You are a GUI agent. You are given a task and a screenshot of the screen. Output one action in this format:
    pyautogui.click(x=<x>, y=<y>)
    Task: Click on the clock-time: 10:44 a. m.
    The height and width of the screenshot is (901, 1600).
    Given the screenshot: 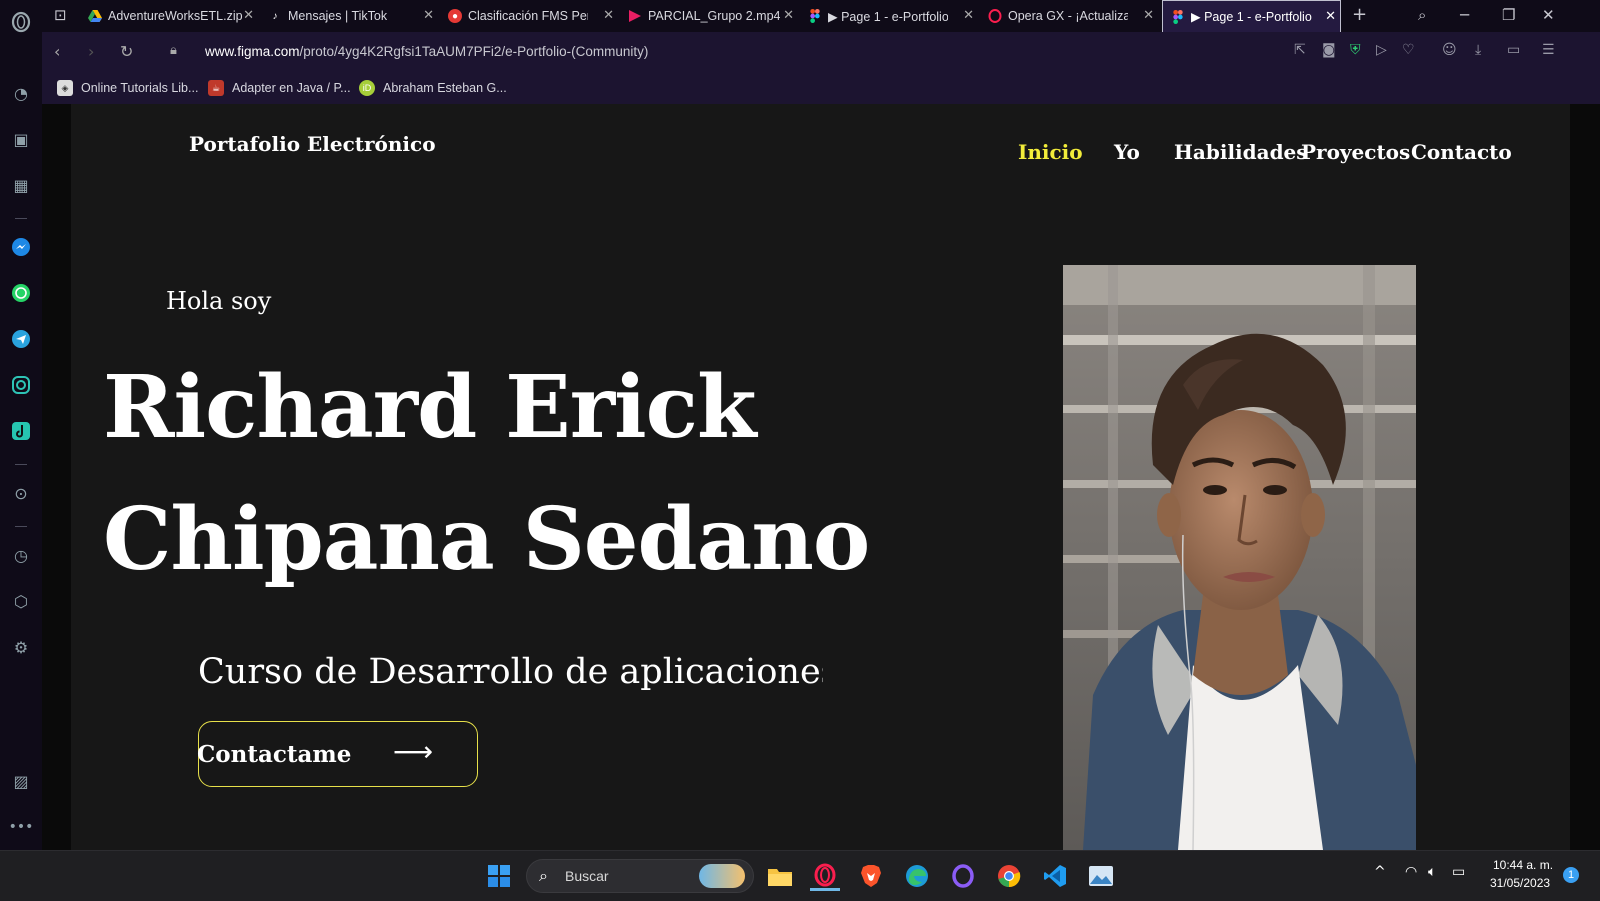 What is the action you would take?
    pyautogui.click(x=1523, y=865)
    